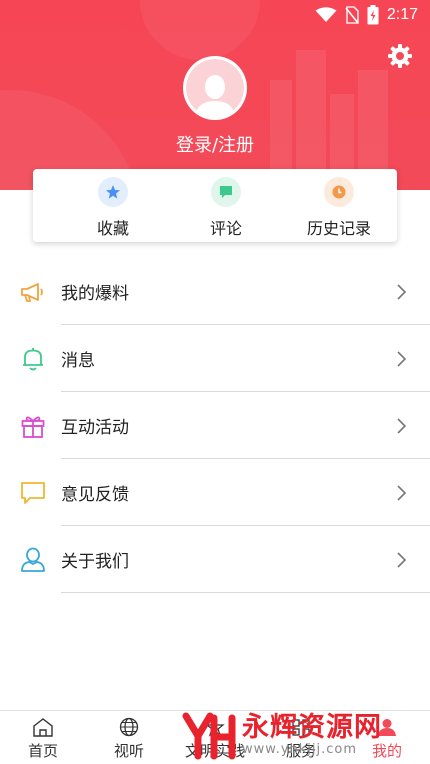 Image resolution: width=430 pixels, height=764 pixels. I want to click on comment-icon, so click(226, 192).